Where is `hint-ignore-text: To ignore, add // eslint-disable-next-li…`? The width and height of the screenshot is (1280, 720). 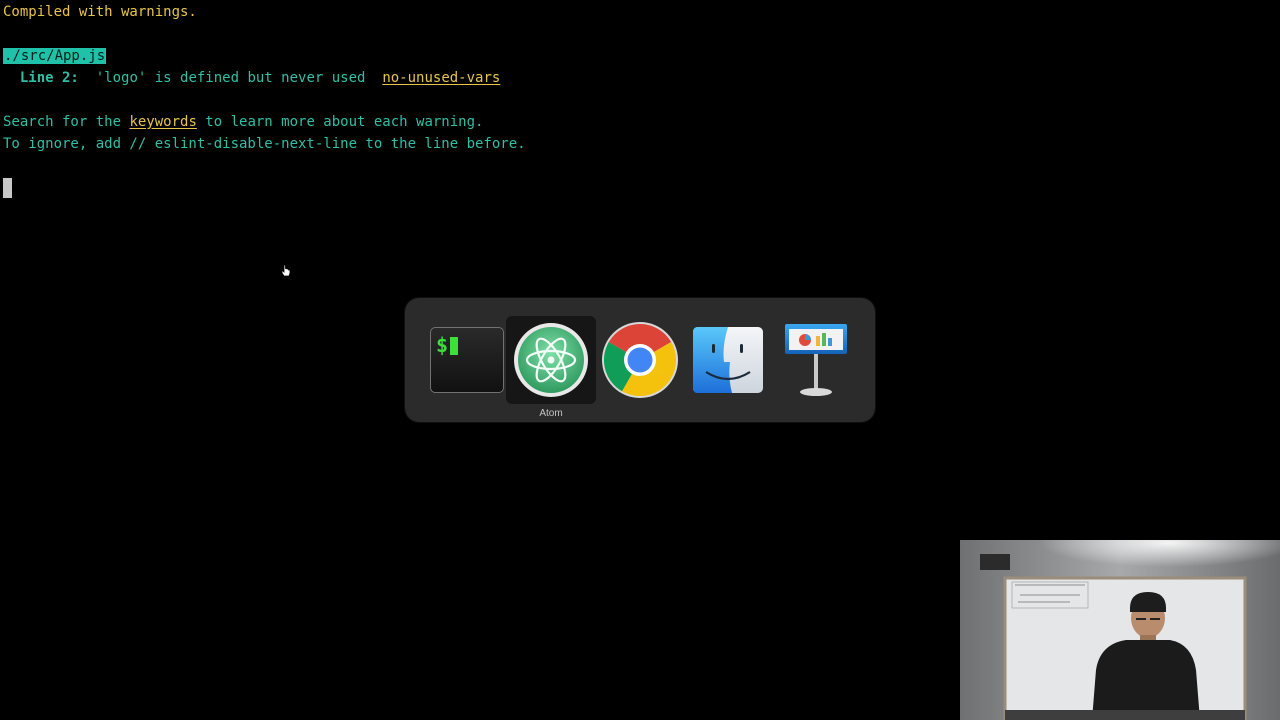
hint-ignore-text: To ignore, add // eslint-disable-next-li… is located at coordinates (264, 144).